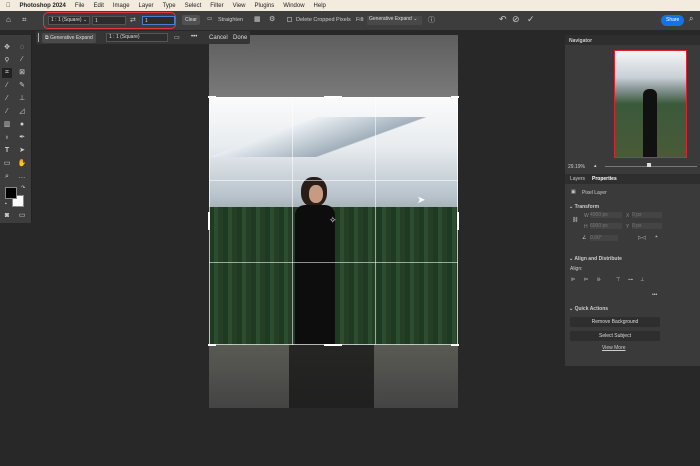 This screenshot has height=466, width=700. Describe the element at coordinates (642, 238) in the screenshot. I see `flip-horizontal-icon: ▷◁` at that location.